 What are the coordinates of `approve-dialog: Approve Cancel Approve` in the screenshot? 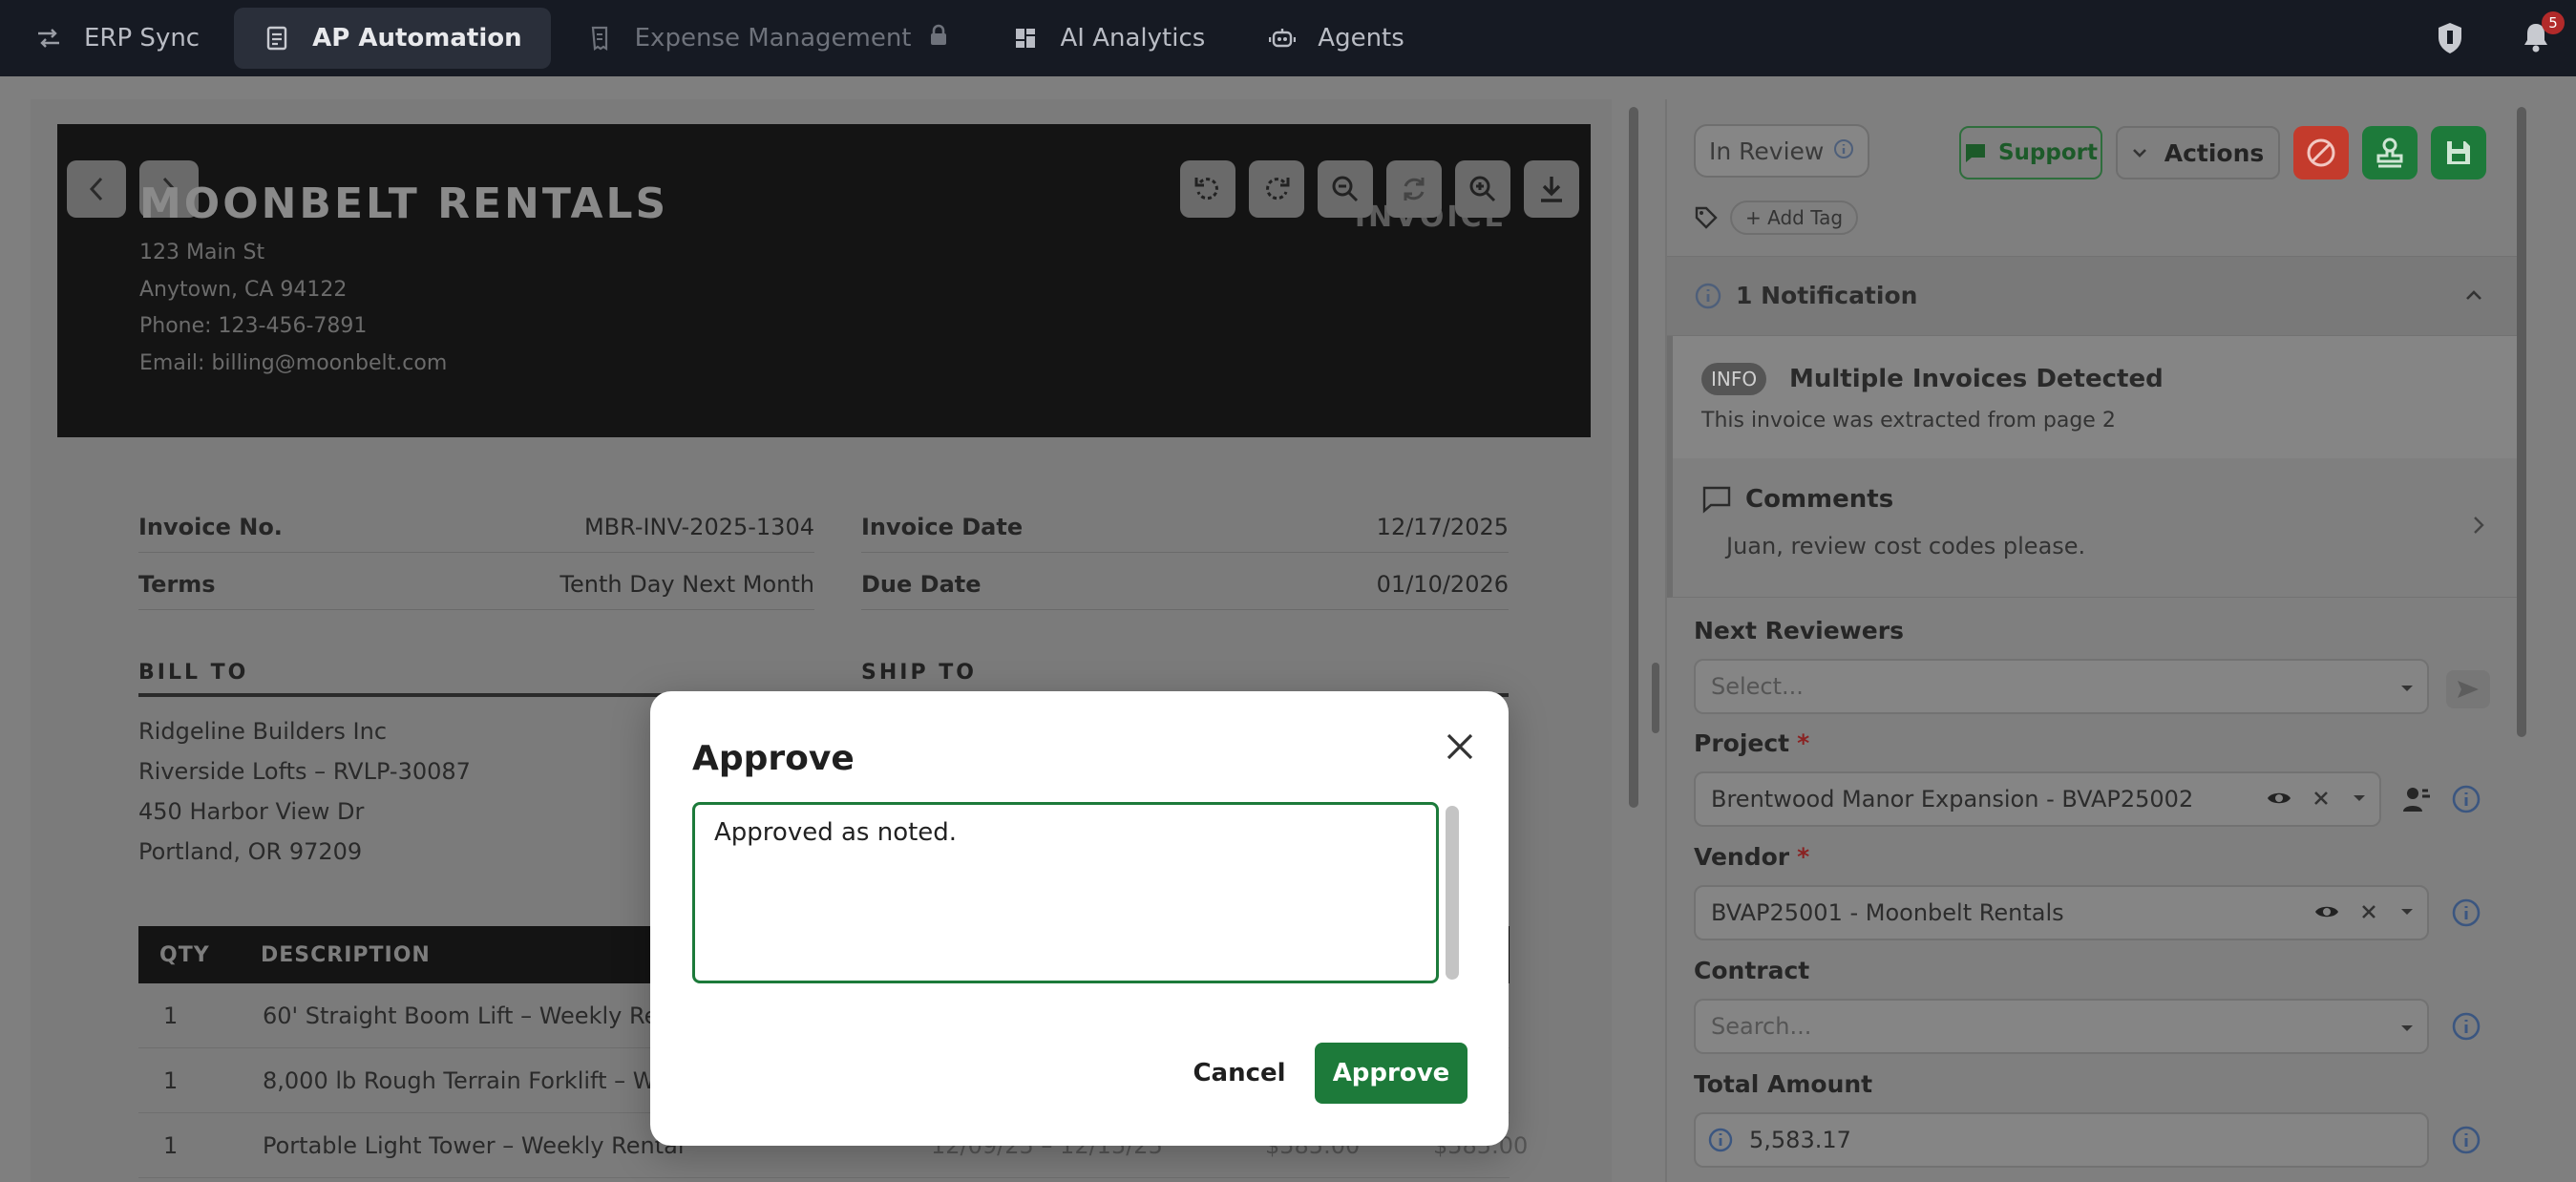 It's located at (1079, 918).